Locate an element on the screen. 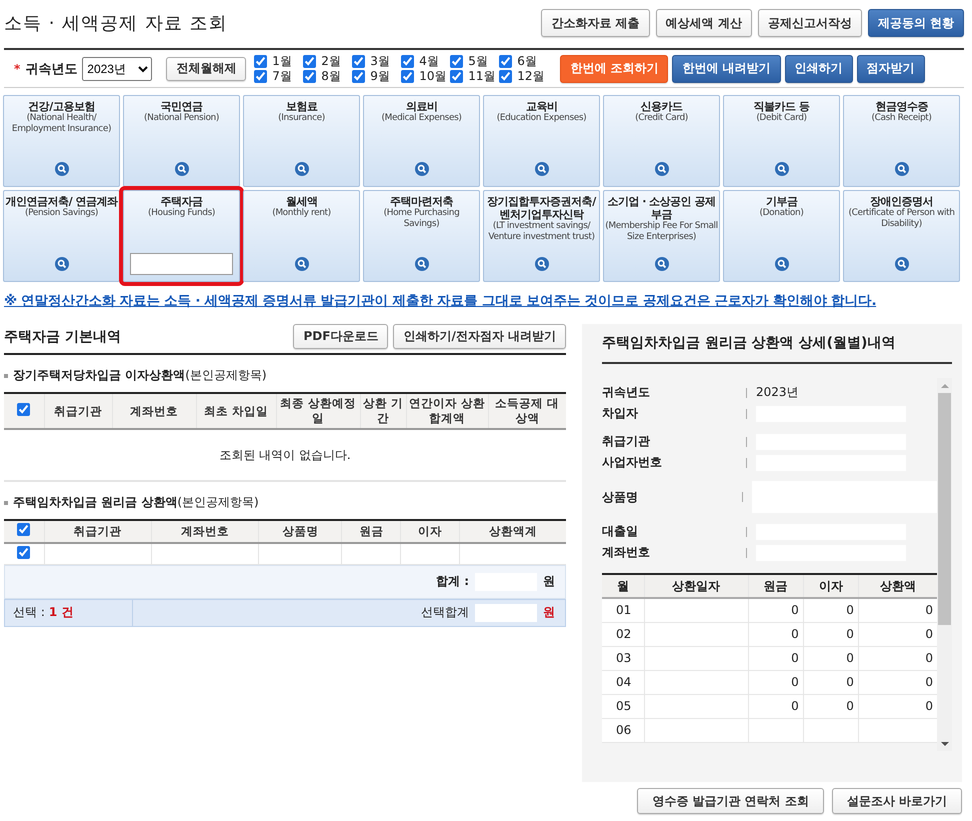 The height and width of the screenshot is (821, 972). table-cell is located at coordinates (830, 730).